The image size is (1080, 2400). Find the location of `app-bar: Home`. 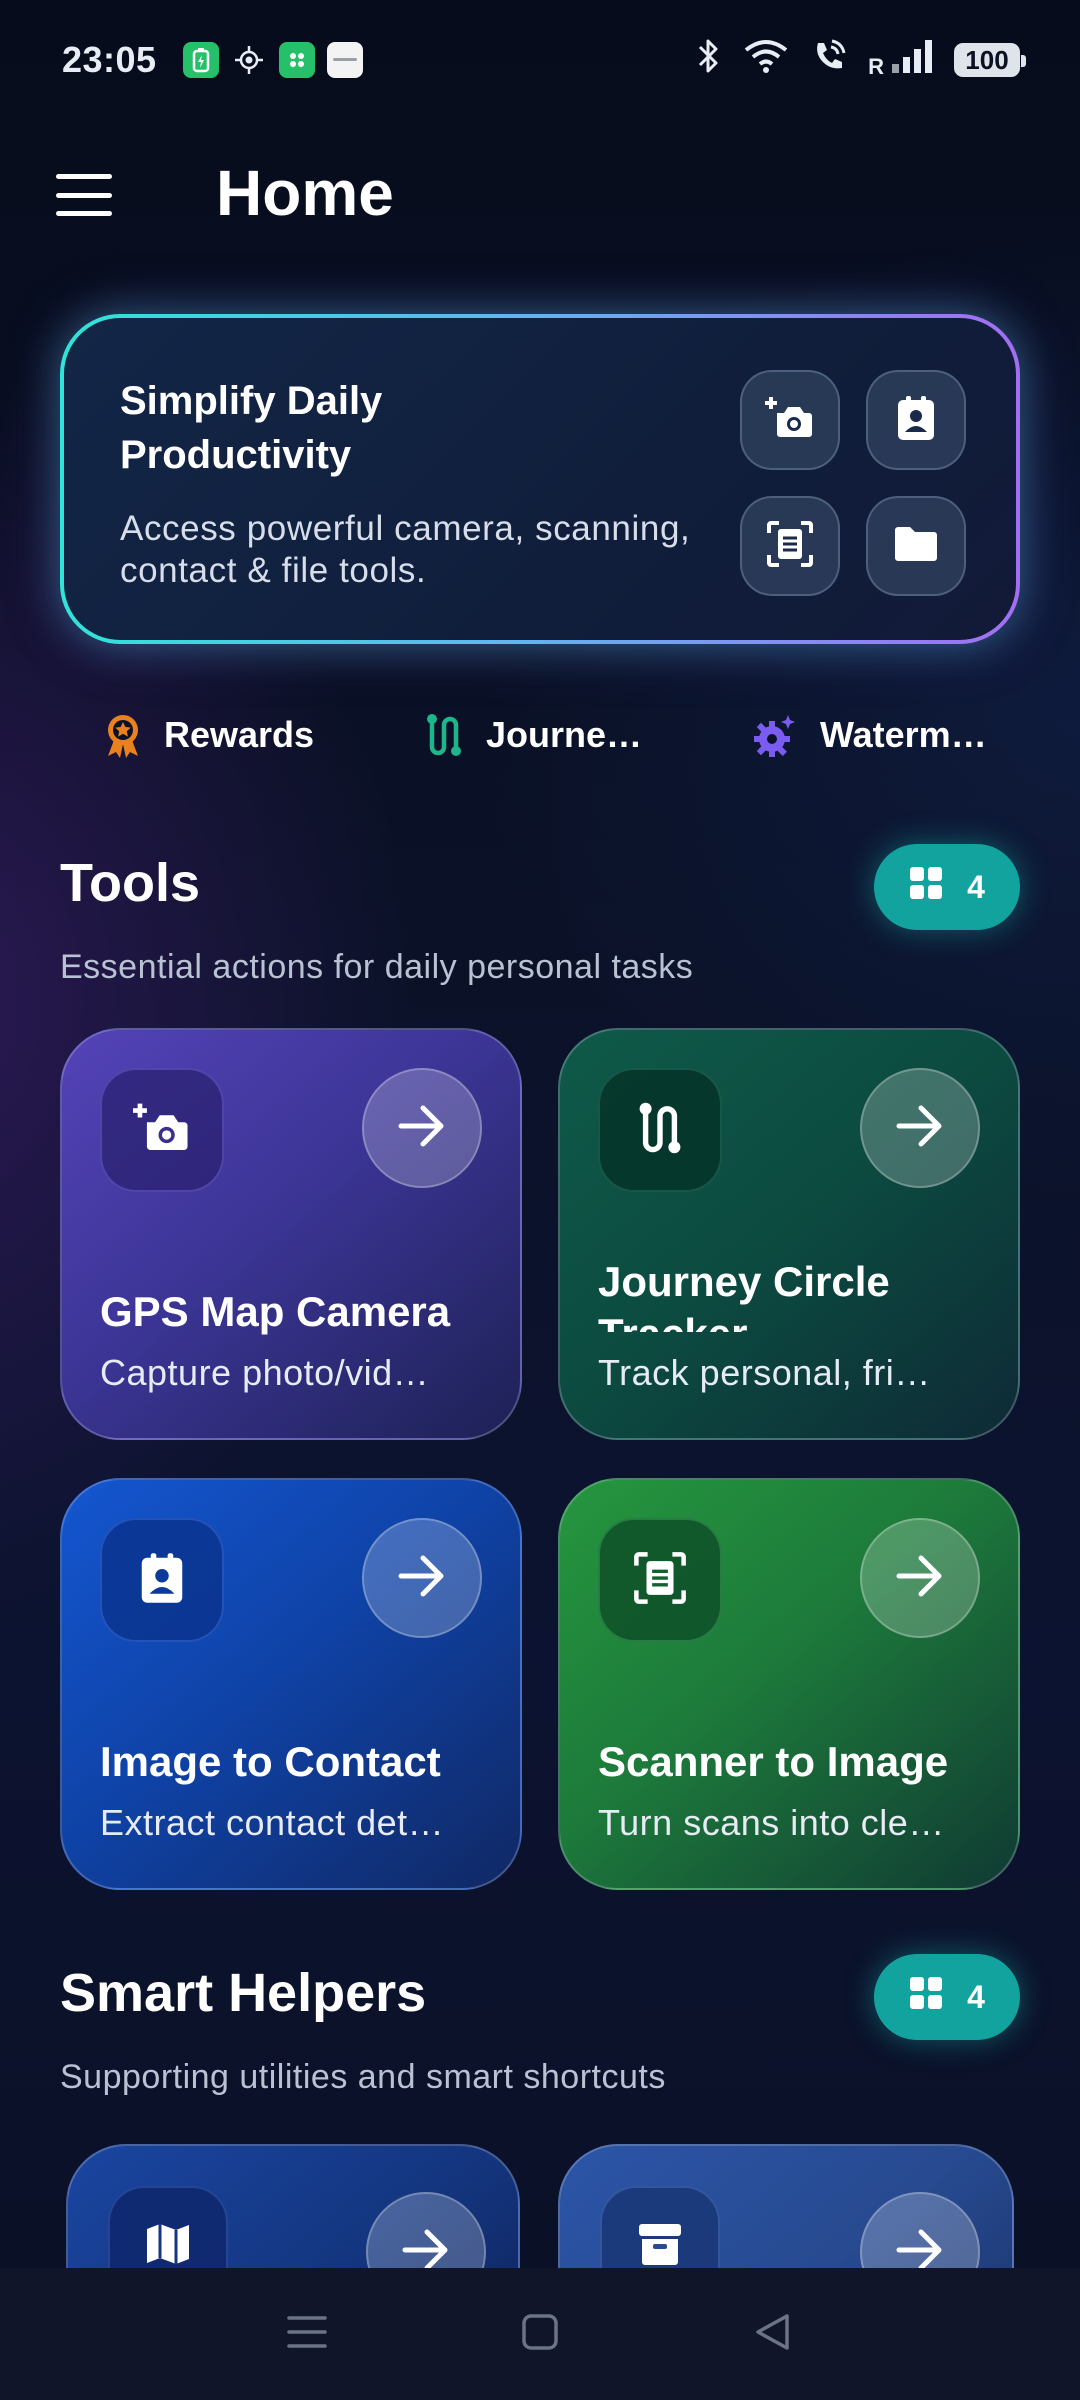

app-bar: Home is located at coordinates (540, 195).